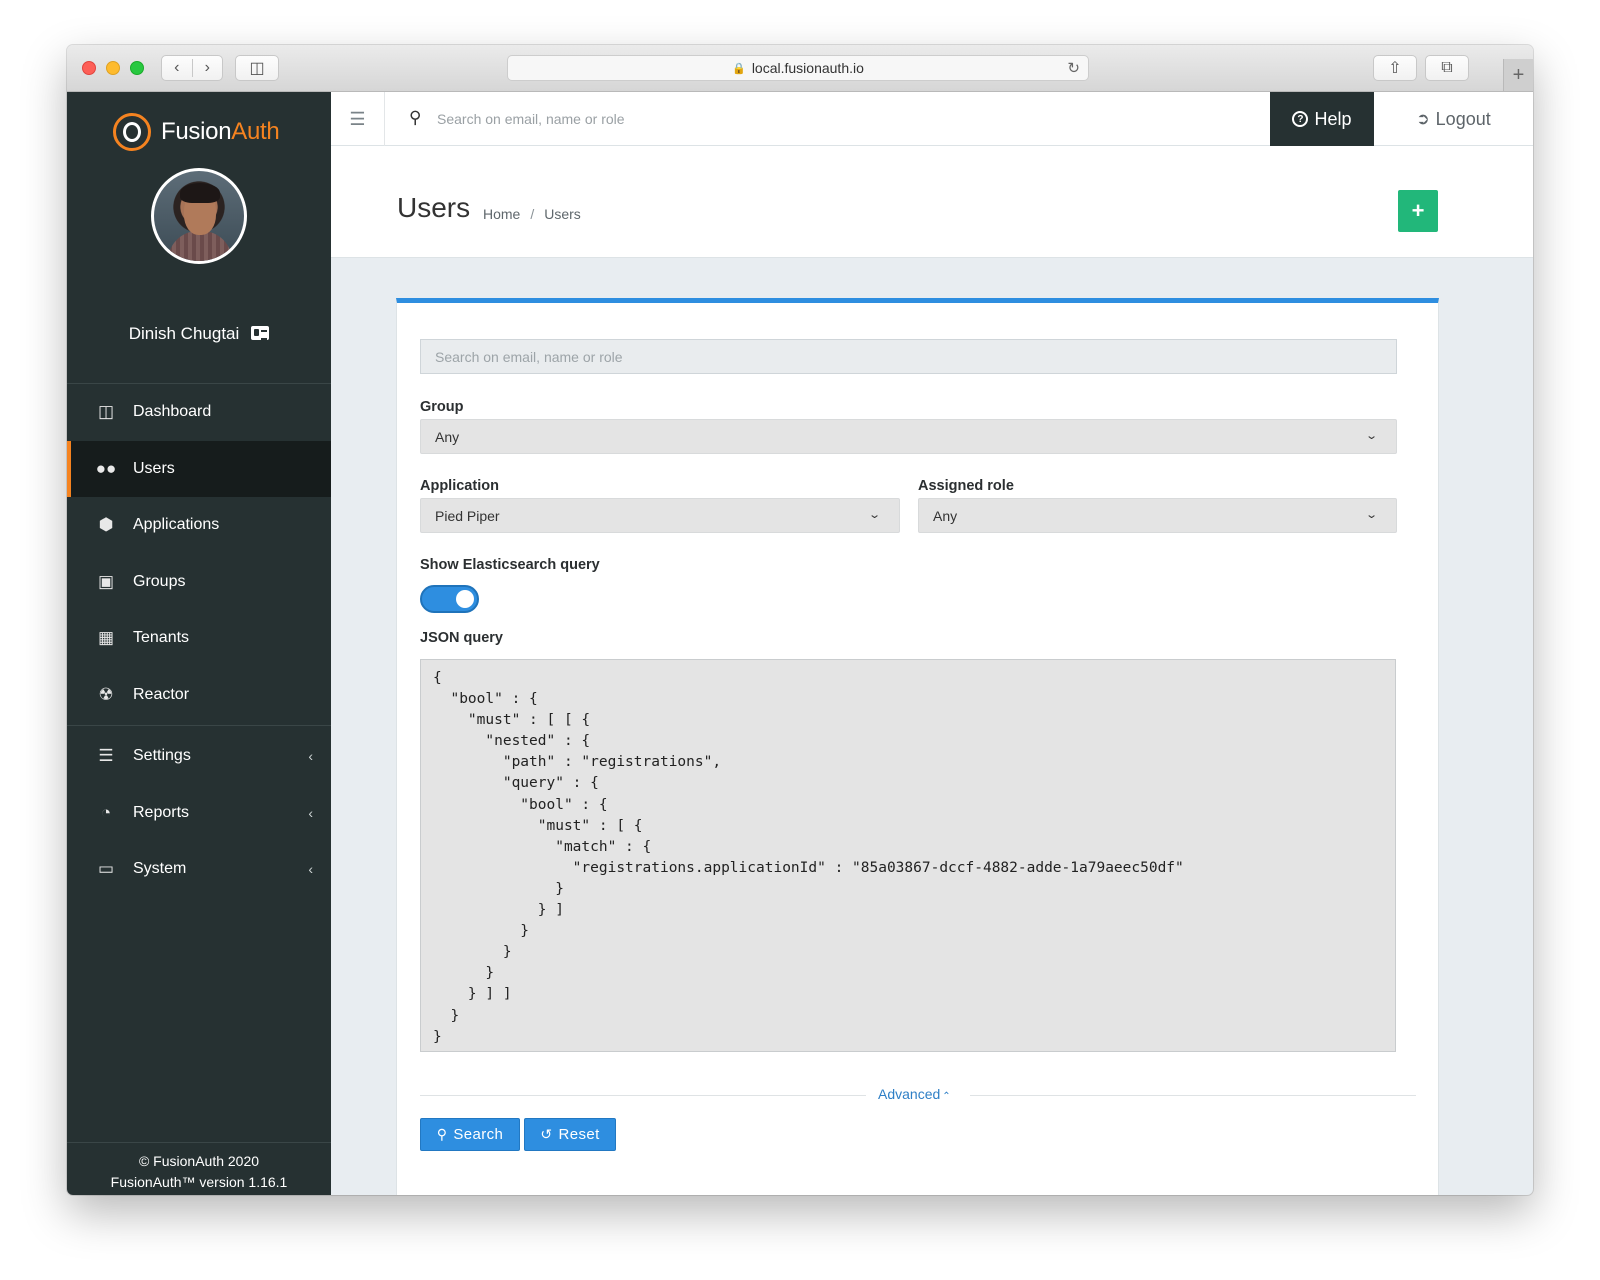 This screenshot has height=1280, width=1600. What do you see at coordinates (199, 582) in the screenshot?
I see `sidebar-item-groups: ▣ Groups` at bounding box center [199, 582].